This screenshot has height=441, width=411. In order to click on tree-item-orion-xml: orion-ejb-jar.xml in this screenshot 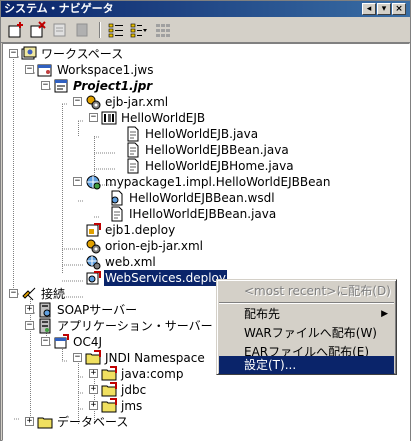, I will do `click(144, 246)`.